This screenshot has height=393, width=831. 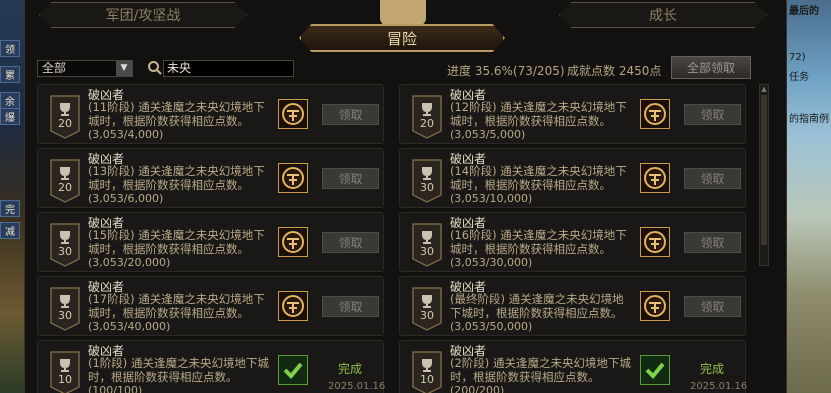 What do you see at coordinates (129, 262) in the screenshot?
I see `achievement-progress-count: (3,053/20,000)` at bounding box center [129, 262].